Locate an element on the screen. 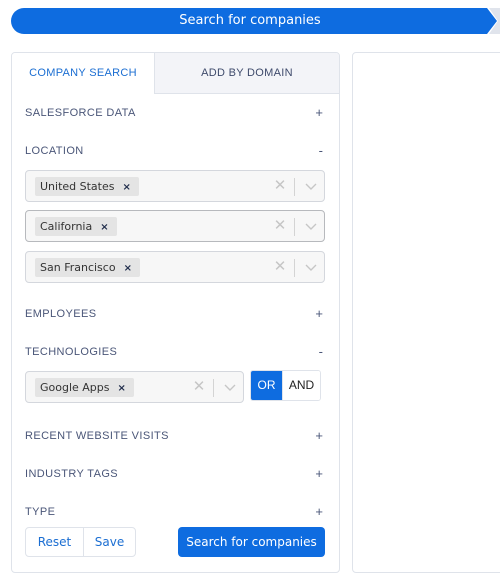 This screenshot has width=500, height=582. section-recent-website-visits: RECENT WEBSITE VISITS + is located at coordinates (174, 436).